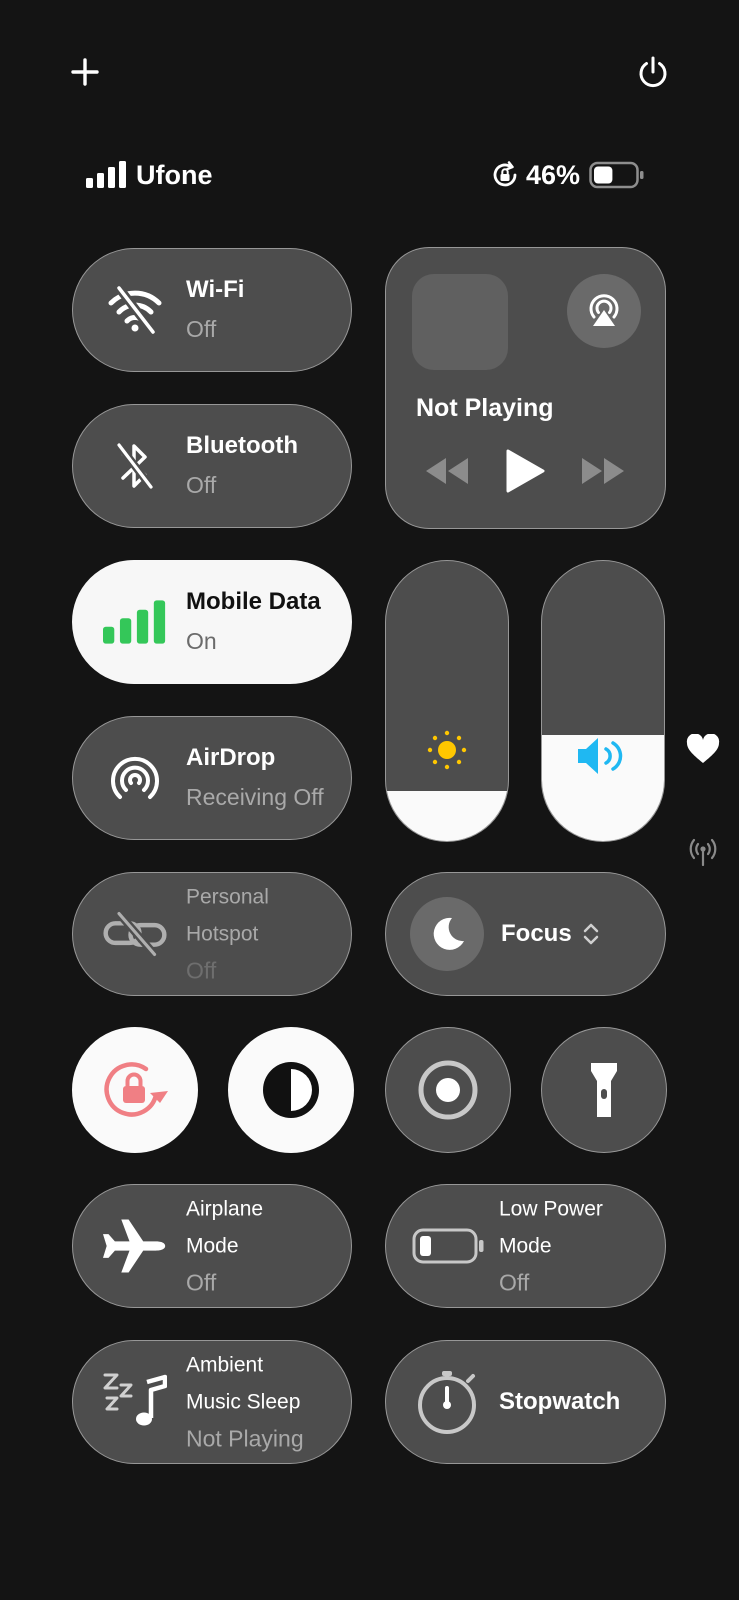 Image resolution: width=739 pixels, height=1600 pixels. What do you see at coordinates (525, 388) in the screenshot?
I see `media-player: Not Playing` at bounding box center [525, 388].